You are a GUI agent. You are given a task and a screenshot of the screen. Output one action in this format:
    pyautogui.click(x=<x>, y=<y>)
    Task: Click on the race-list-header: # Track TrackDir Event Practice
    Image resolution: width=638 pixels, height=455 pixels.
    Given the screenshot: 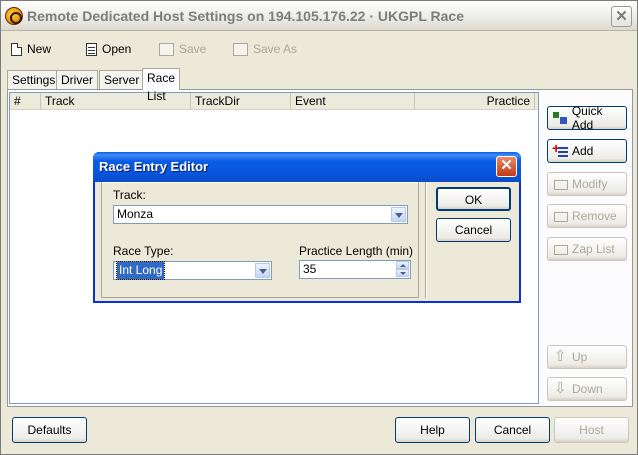 What is the action you would take?
    pyautogui.click(x=274, y=101)
    